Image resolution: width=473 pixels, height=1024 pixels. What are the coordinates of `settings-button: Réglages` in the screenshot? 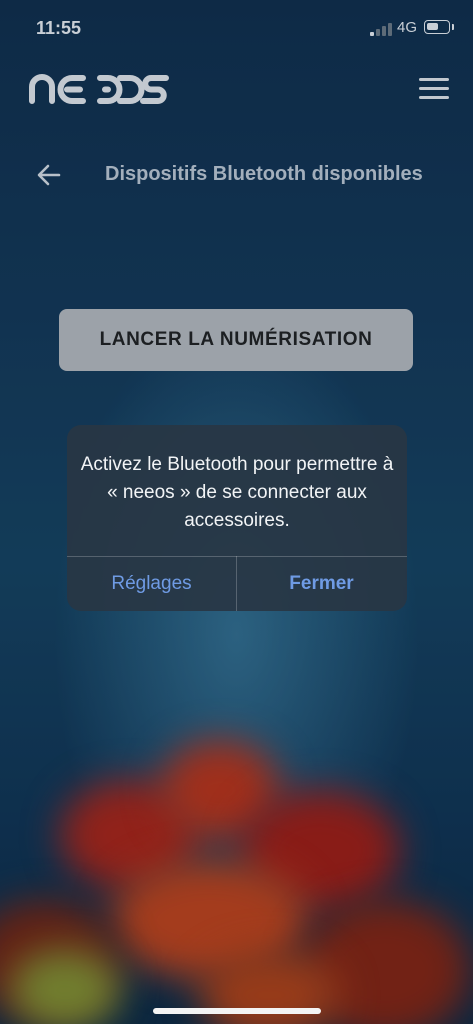 It's located at (151, 584).